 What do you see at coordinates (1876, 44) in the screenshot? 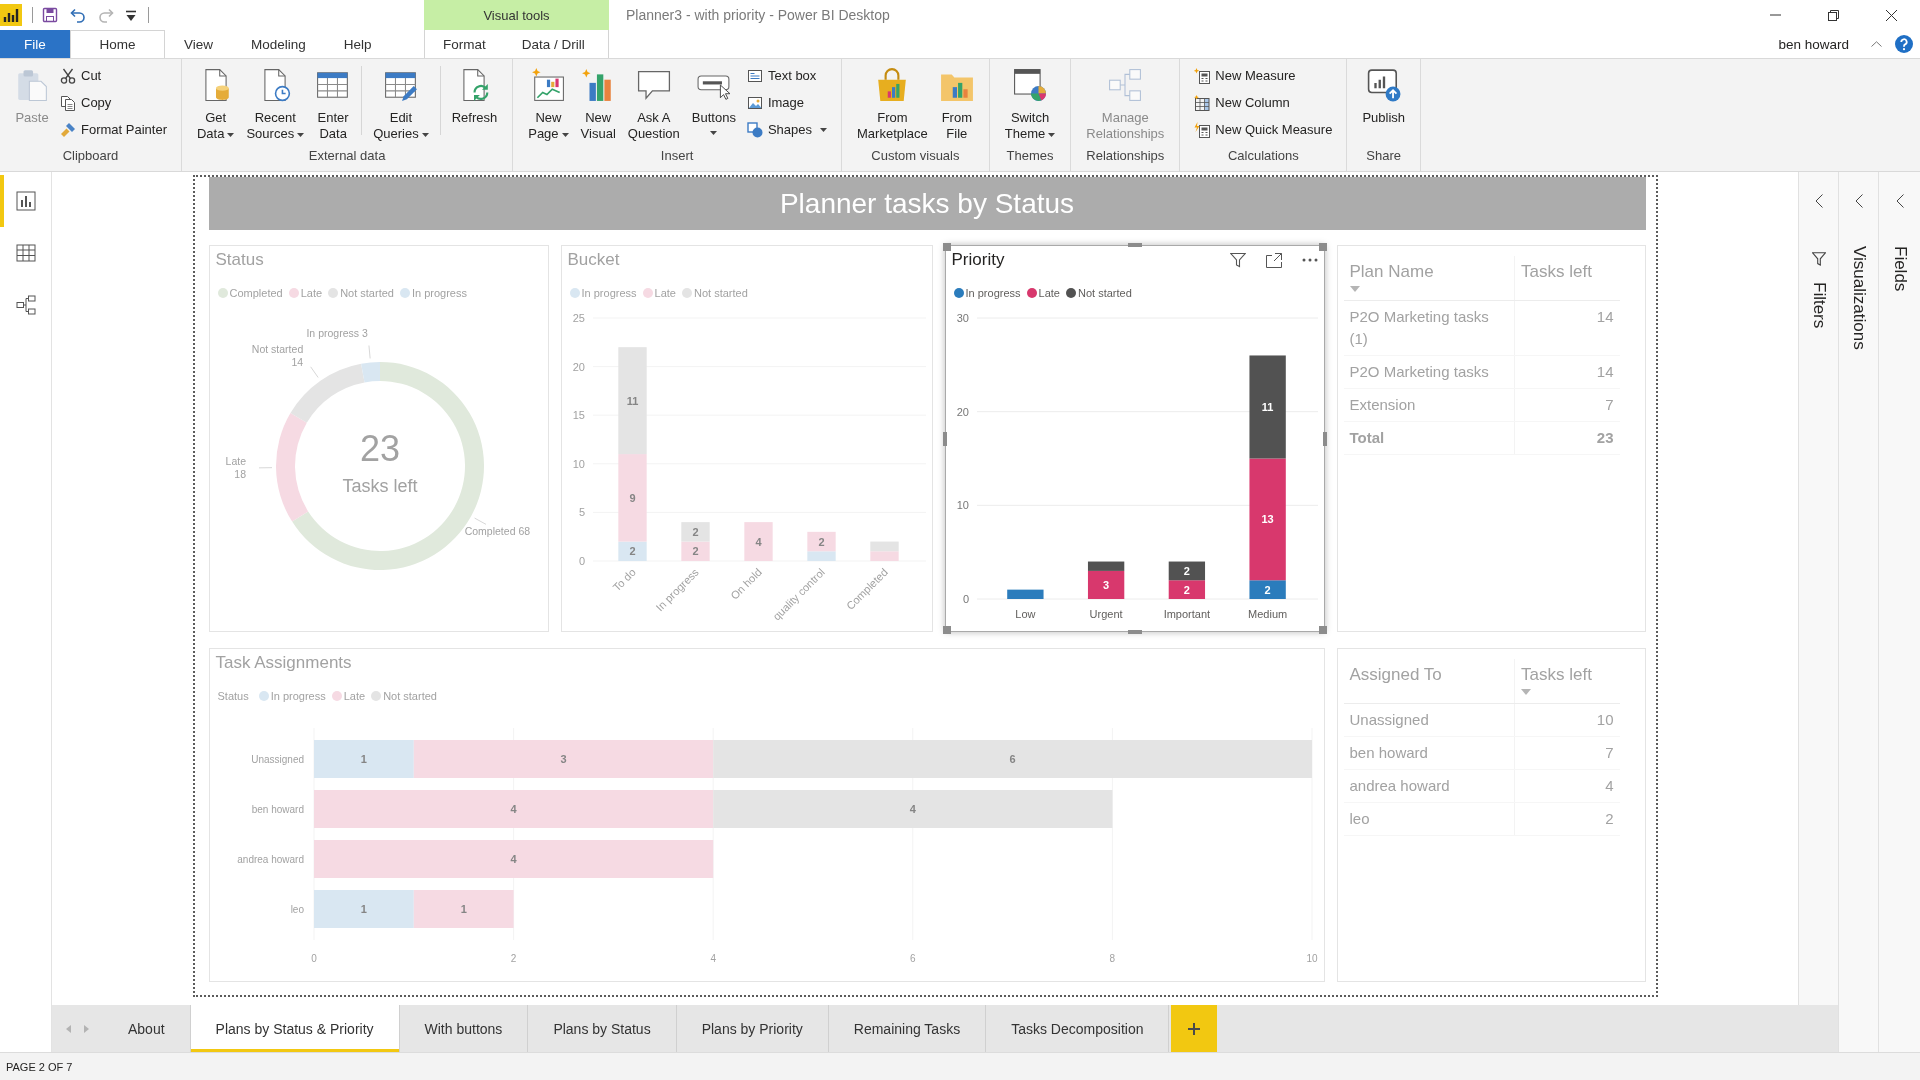
I see `chevron-up-icon` at bounding box center [1876, 44].